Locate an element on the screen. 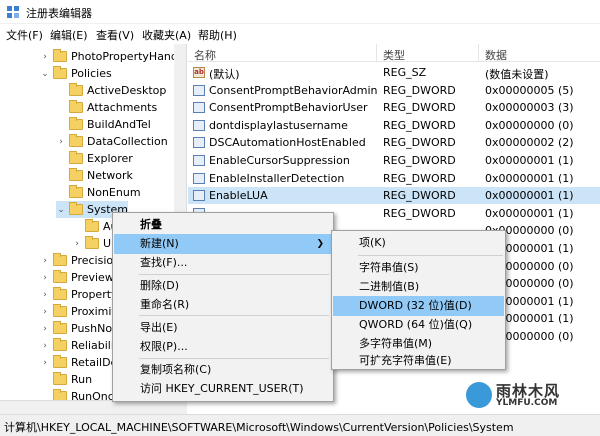 The height and width of the screenshot is (436, 600). value-name: ConsentPromptBehaviorAdmin is located at coordinates (293, 90).